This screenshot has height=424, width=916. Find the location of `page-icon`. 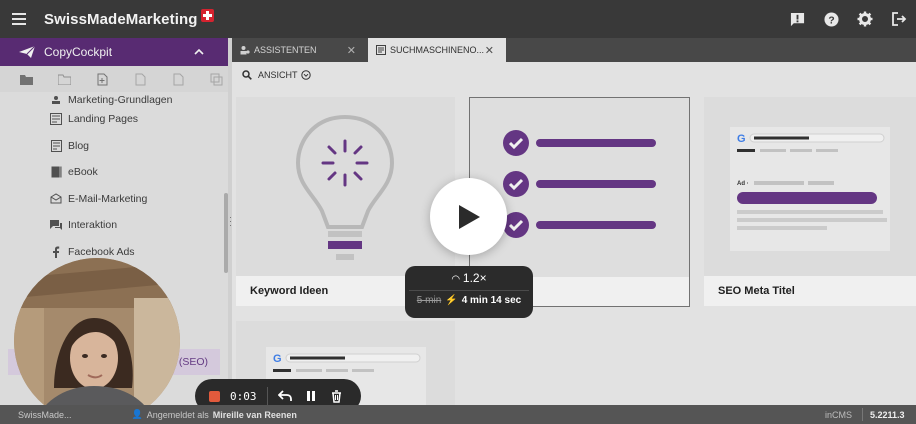

page-icon is located at coordinates (56, 119).